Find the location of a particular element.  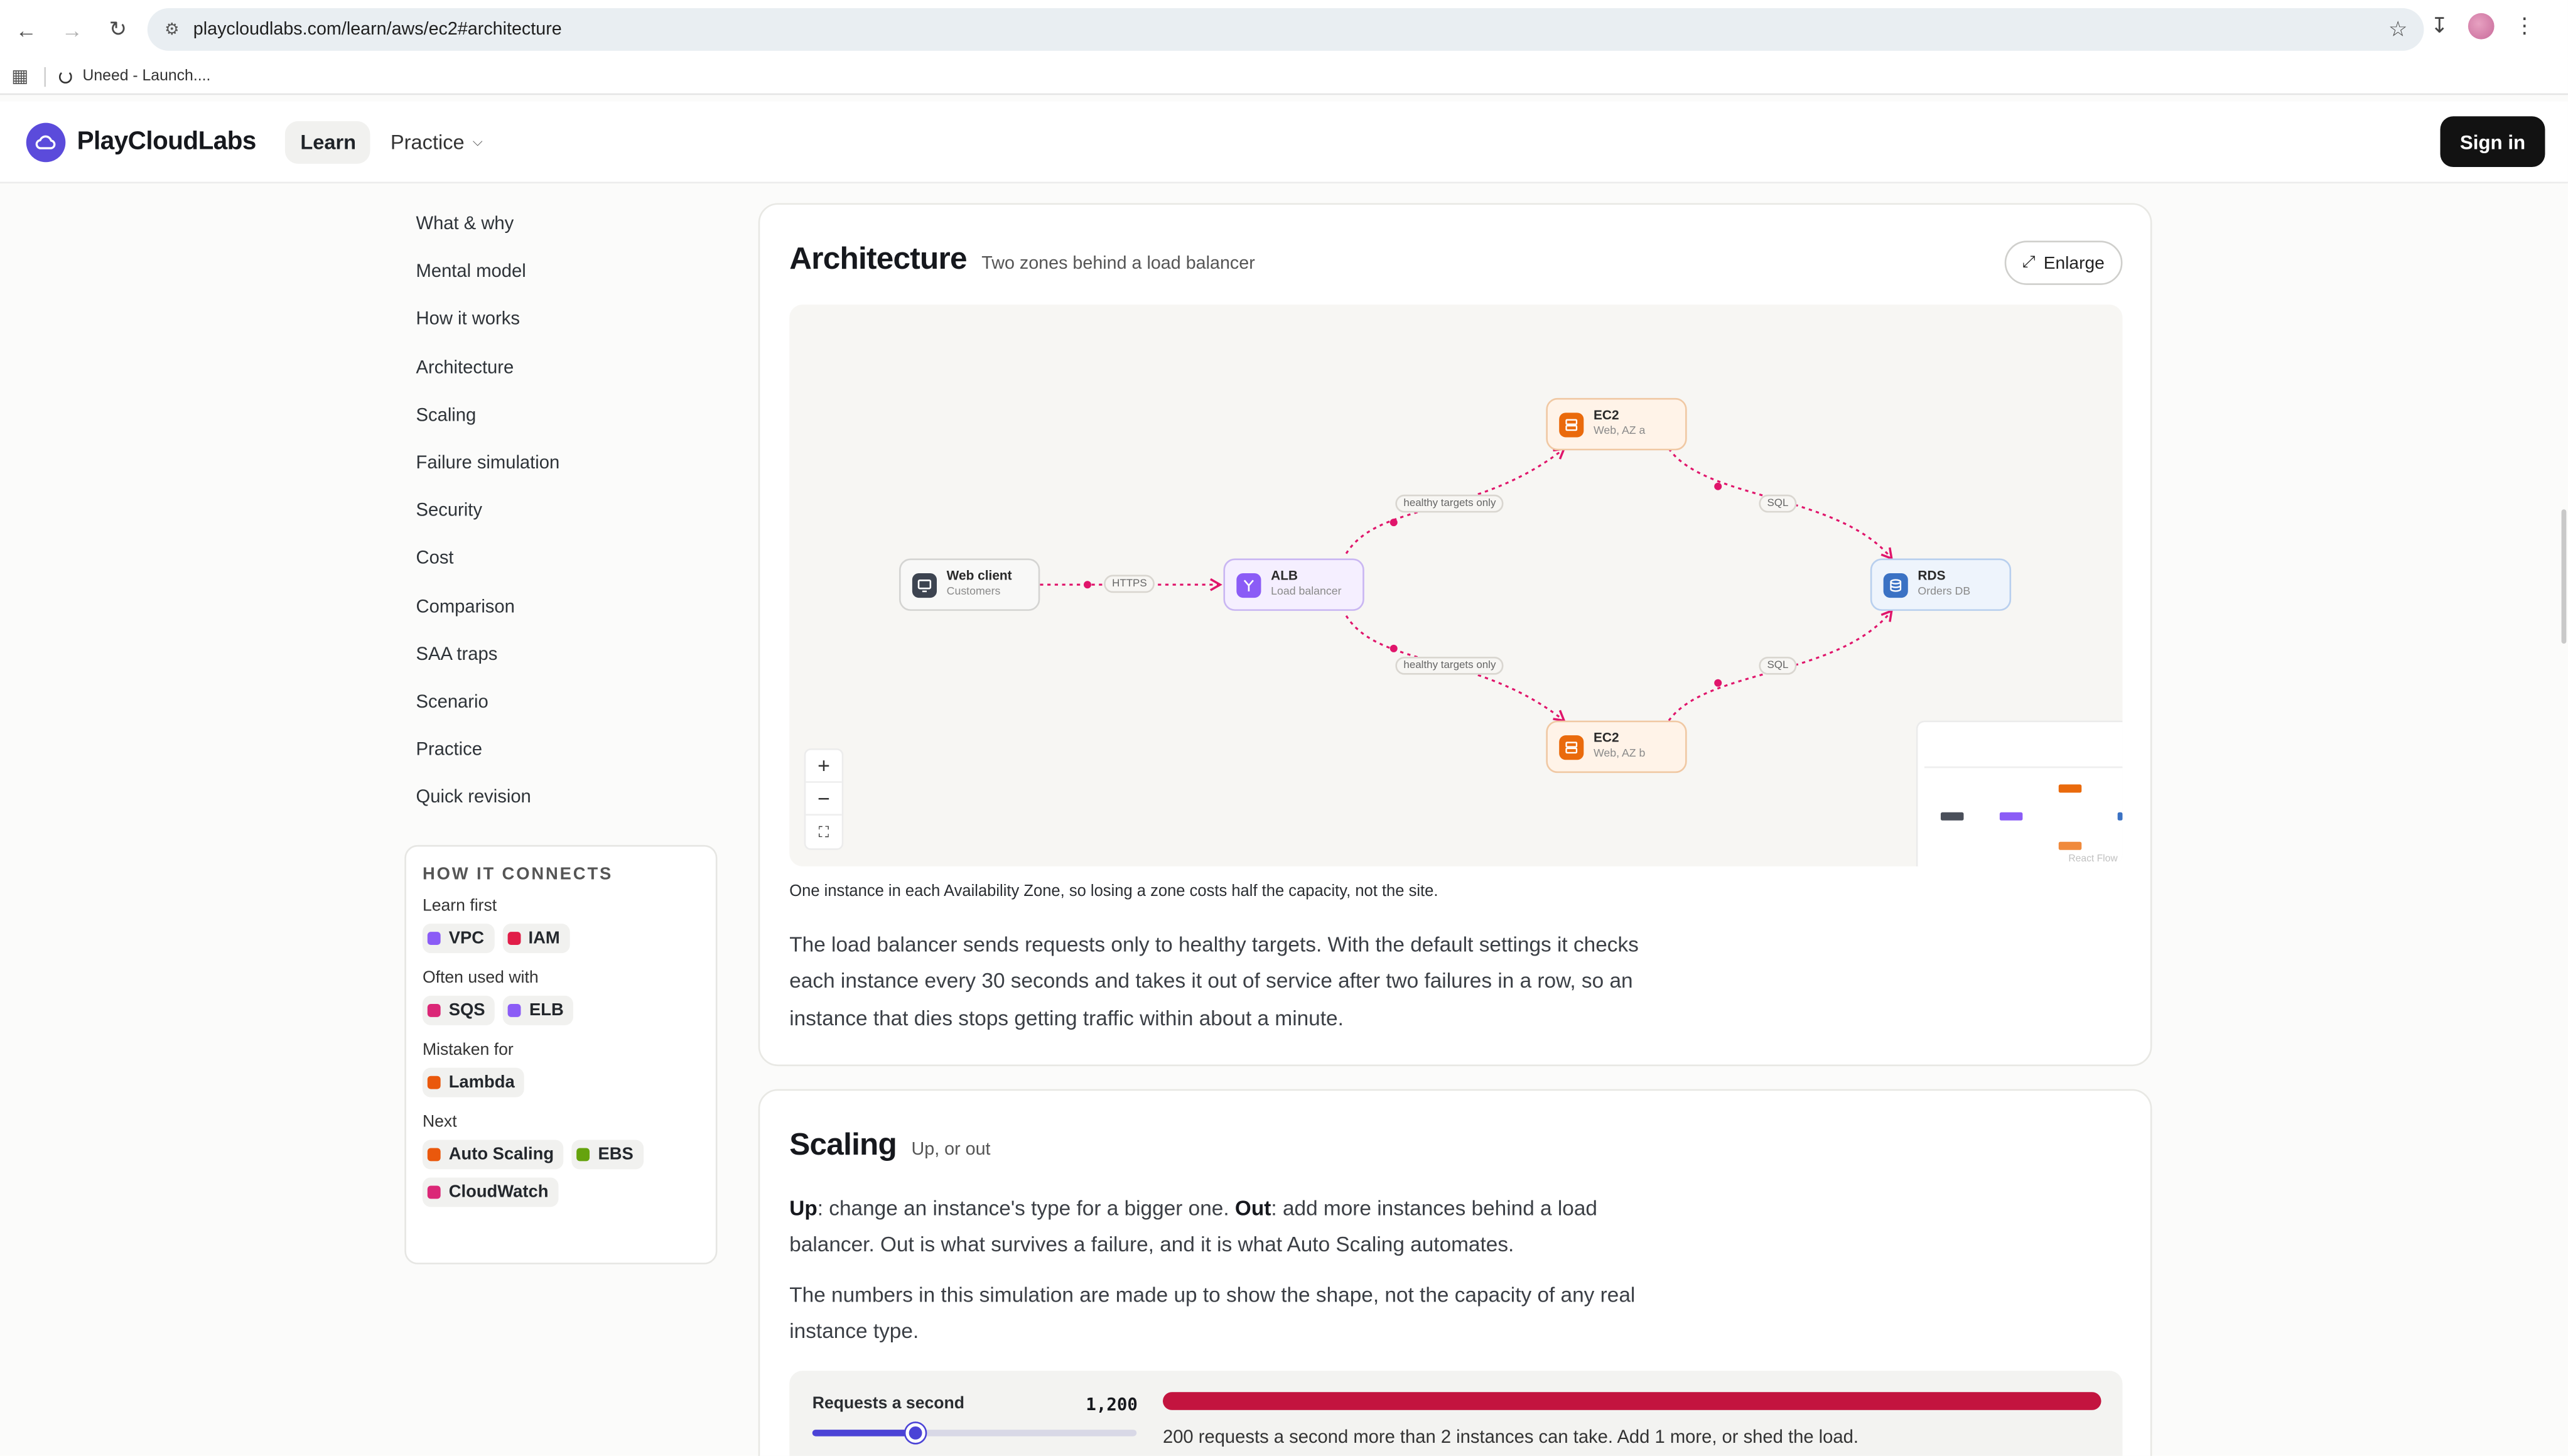

topic-chip: CloudWatch is located at coordinates (490, 1192).